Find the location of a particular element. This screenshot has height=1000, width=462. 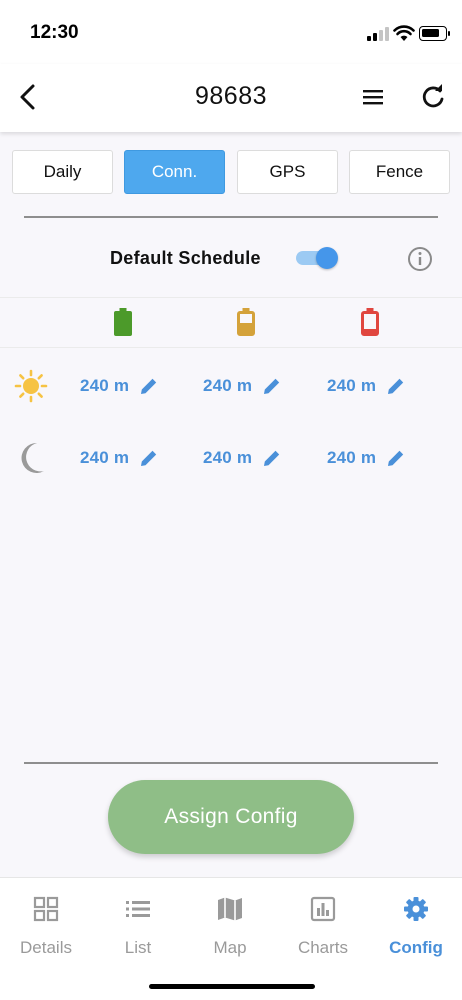

tab-daily: Daily is located at coordinates (62, 172).